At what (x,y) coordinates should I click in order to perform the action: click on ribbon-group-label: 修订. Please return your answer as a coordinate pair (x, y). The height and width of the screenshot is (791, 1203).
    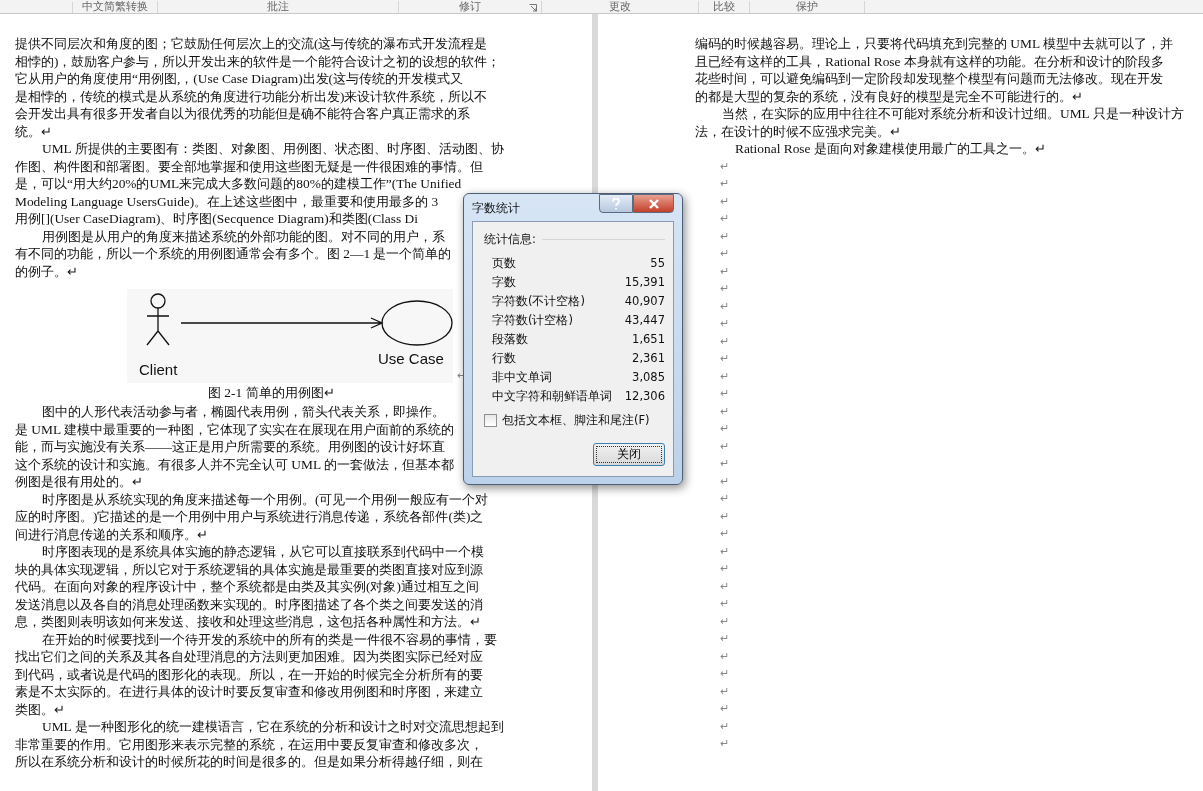
    Looking at the image, I should click on (470, 6).